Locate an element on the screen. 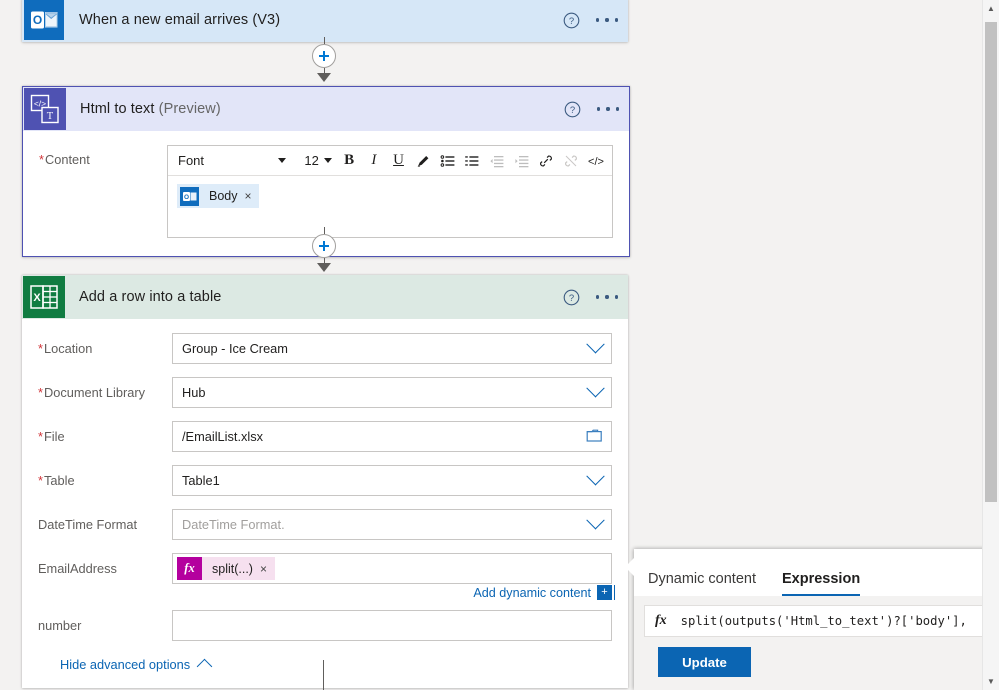 The image size is (999, 690). content-label-text: Content is located at coordinates (67, 159).